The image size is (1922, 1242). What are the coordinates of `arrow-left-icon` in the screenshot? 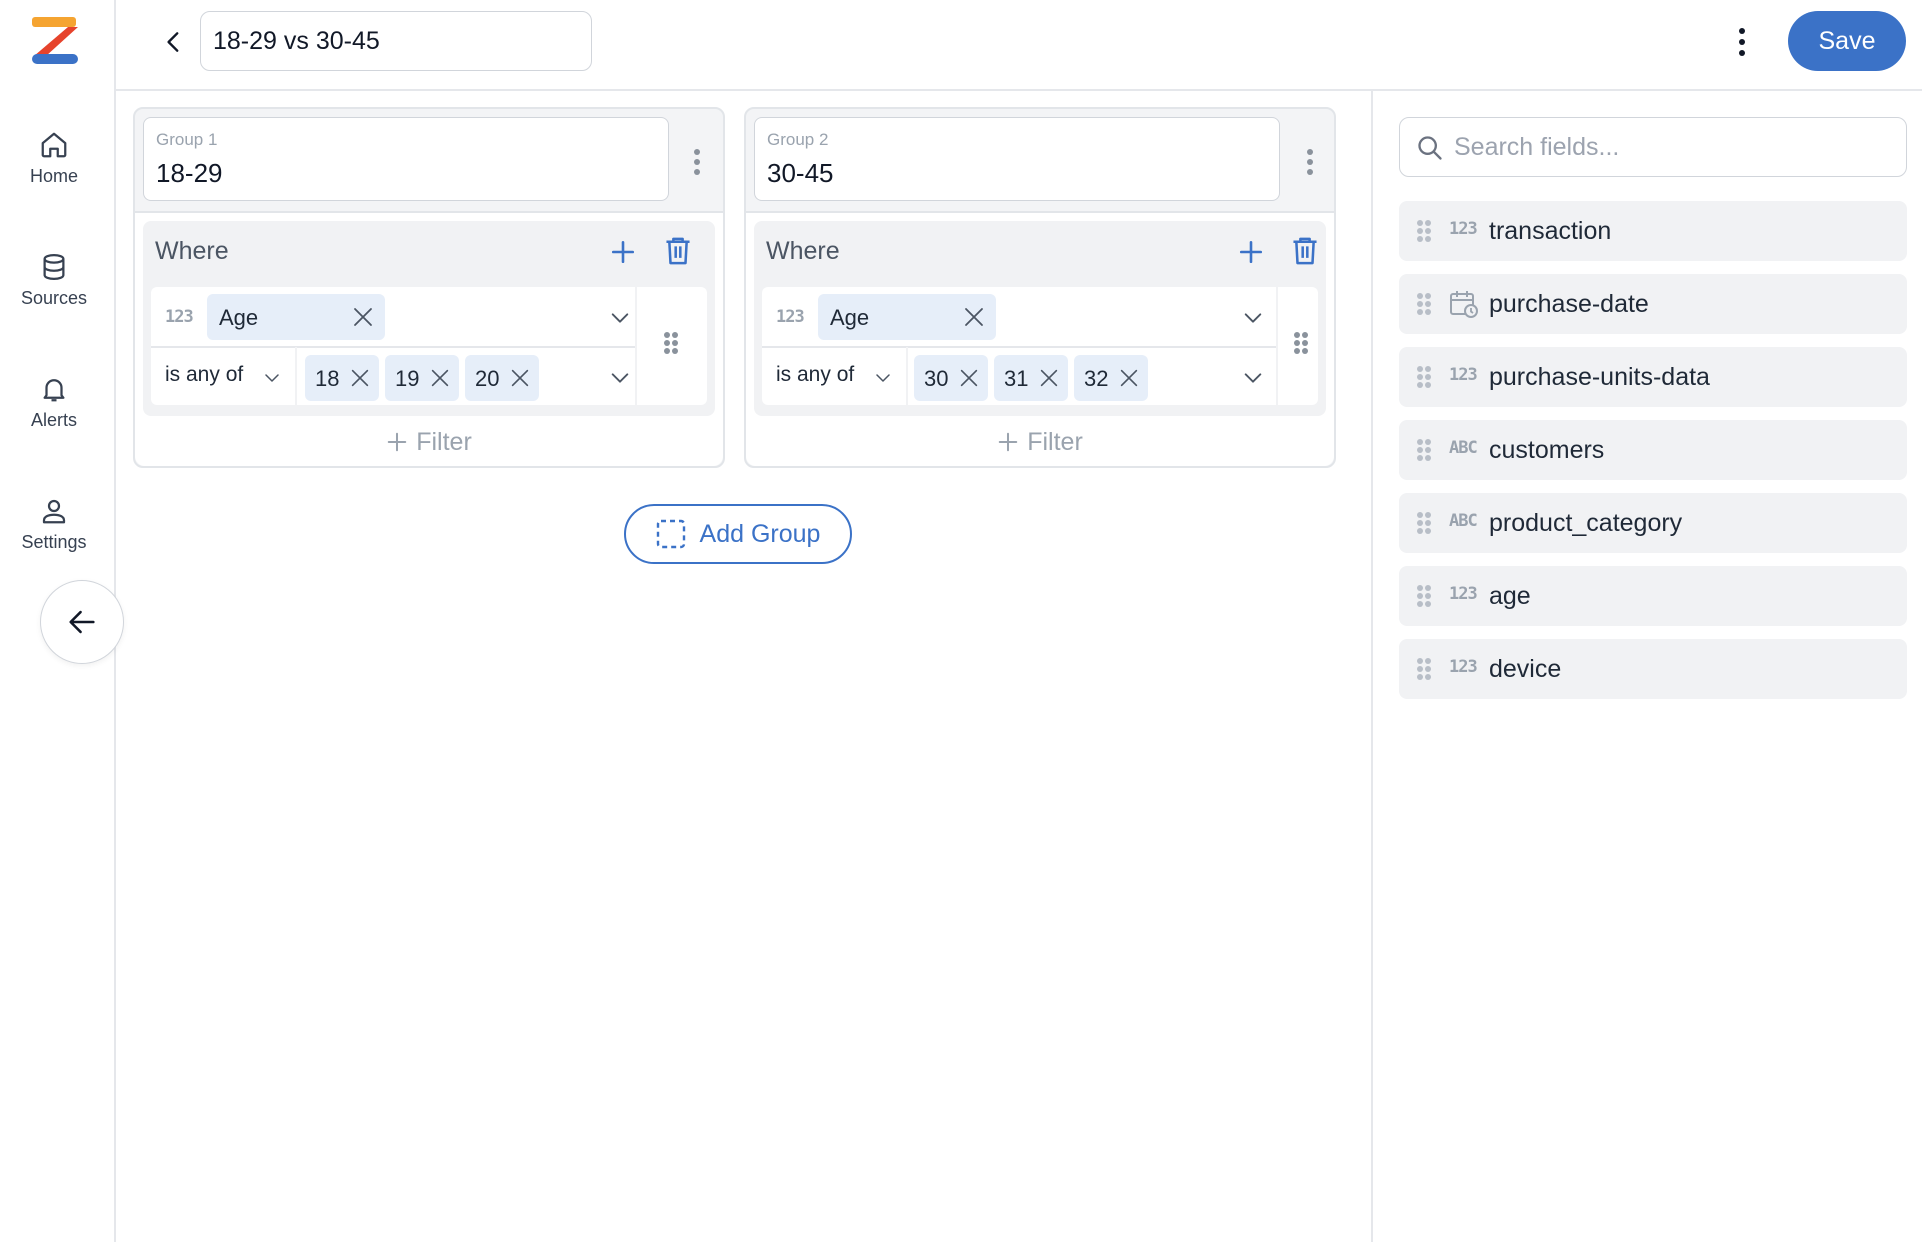 It's located at (82, 622).